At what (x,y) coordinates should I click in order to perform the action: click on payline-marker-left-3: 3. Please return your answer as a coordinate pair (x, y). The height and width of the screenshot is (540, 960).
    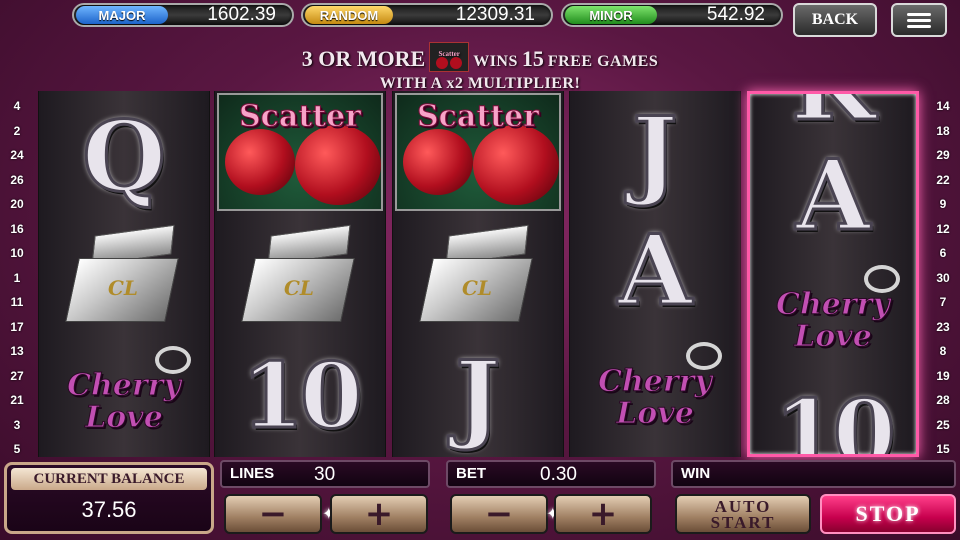
    Looking at the image, I should click on (17, 425).